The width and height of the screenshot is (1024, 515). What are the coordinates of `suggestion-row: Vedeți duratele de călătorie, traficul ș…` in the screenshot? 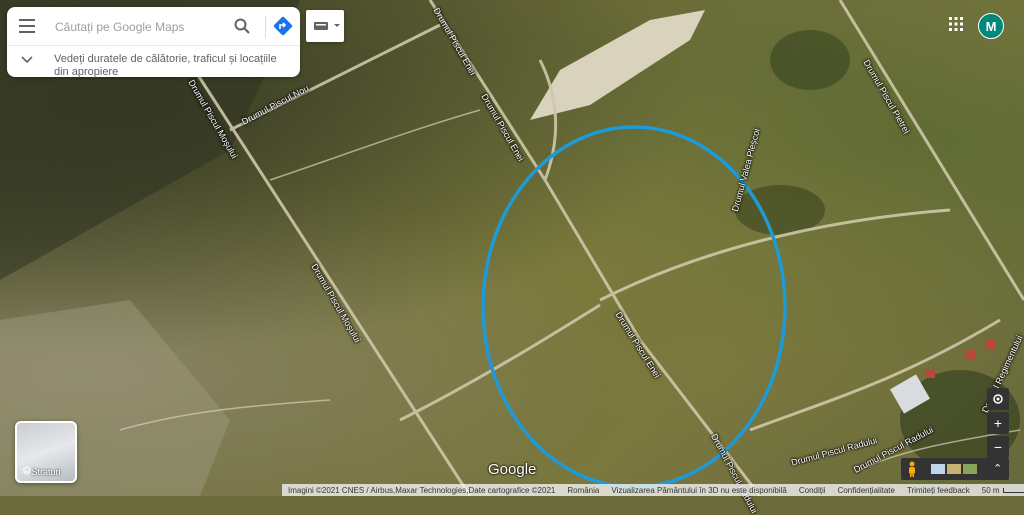 It's located at (153, 62).